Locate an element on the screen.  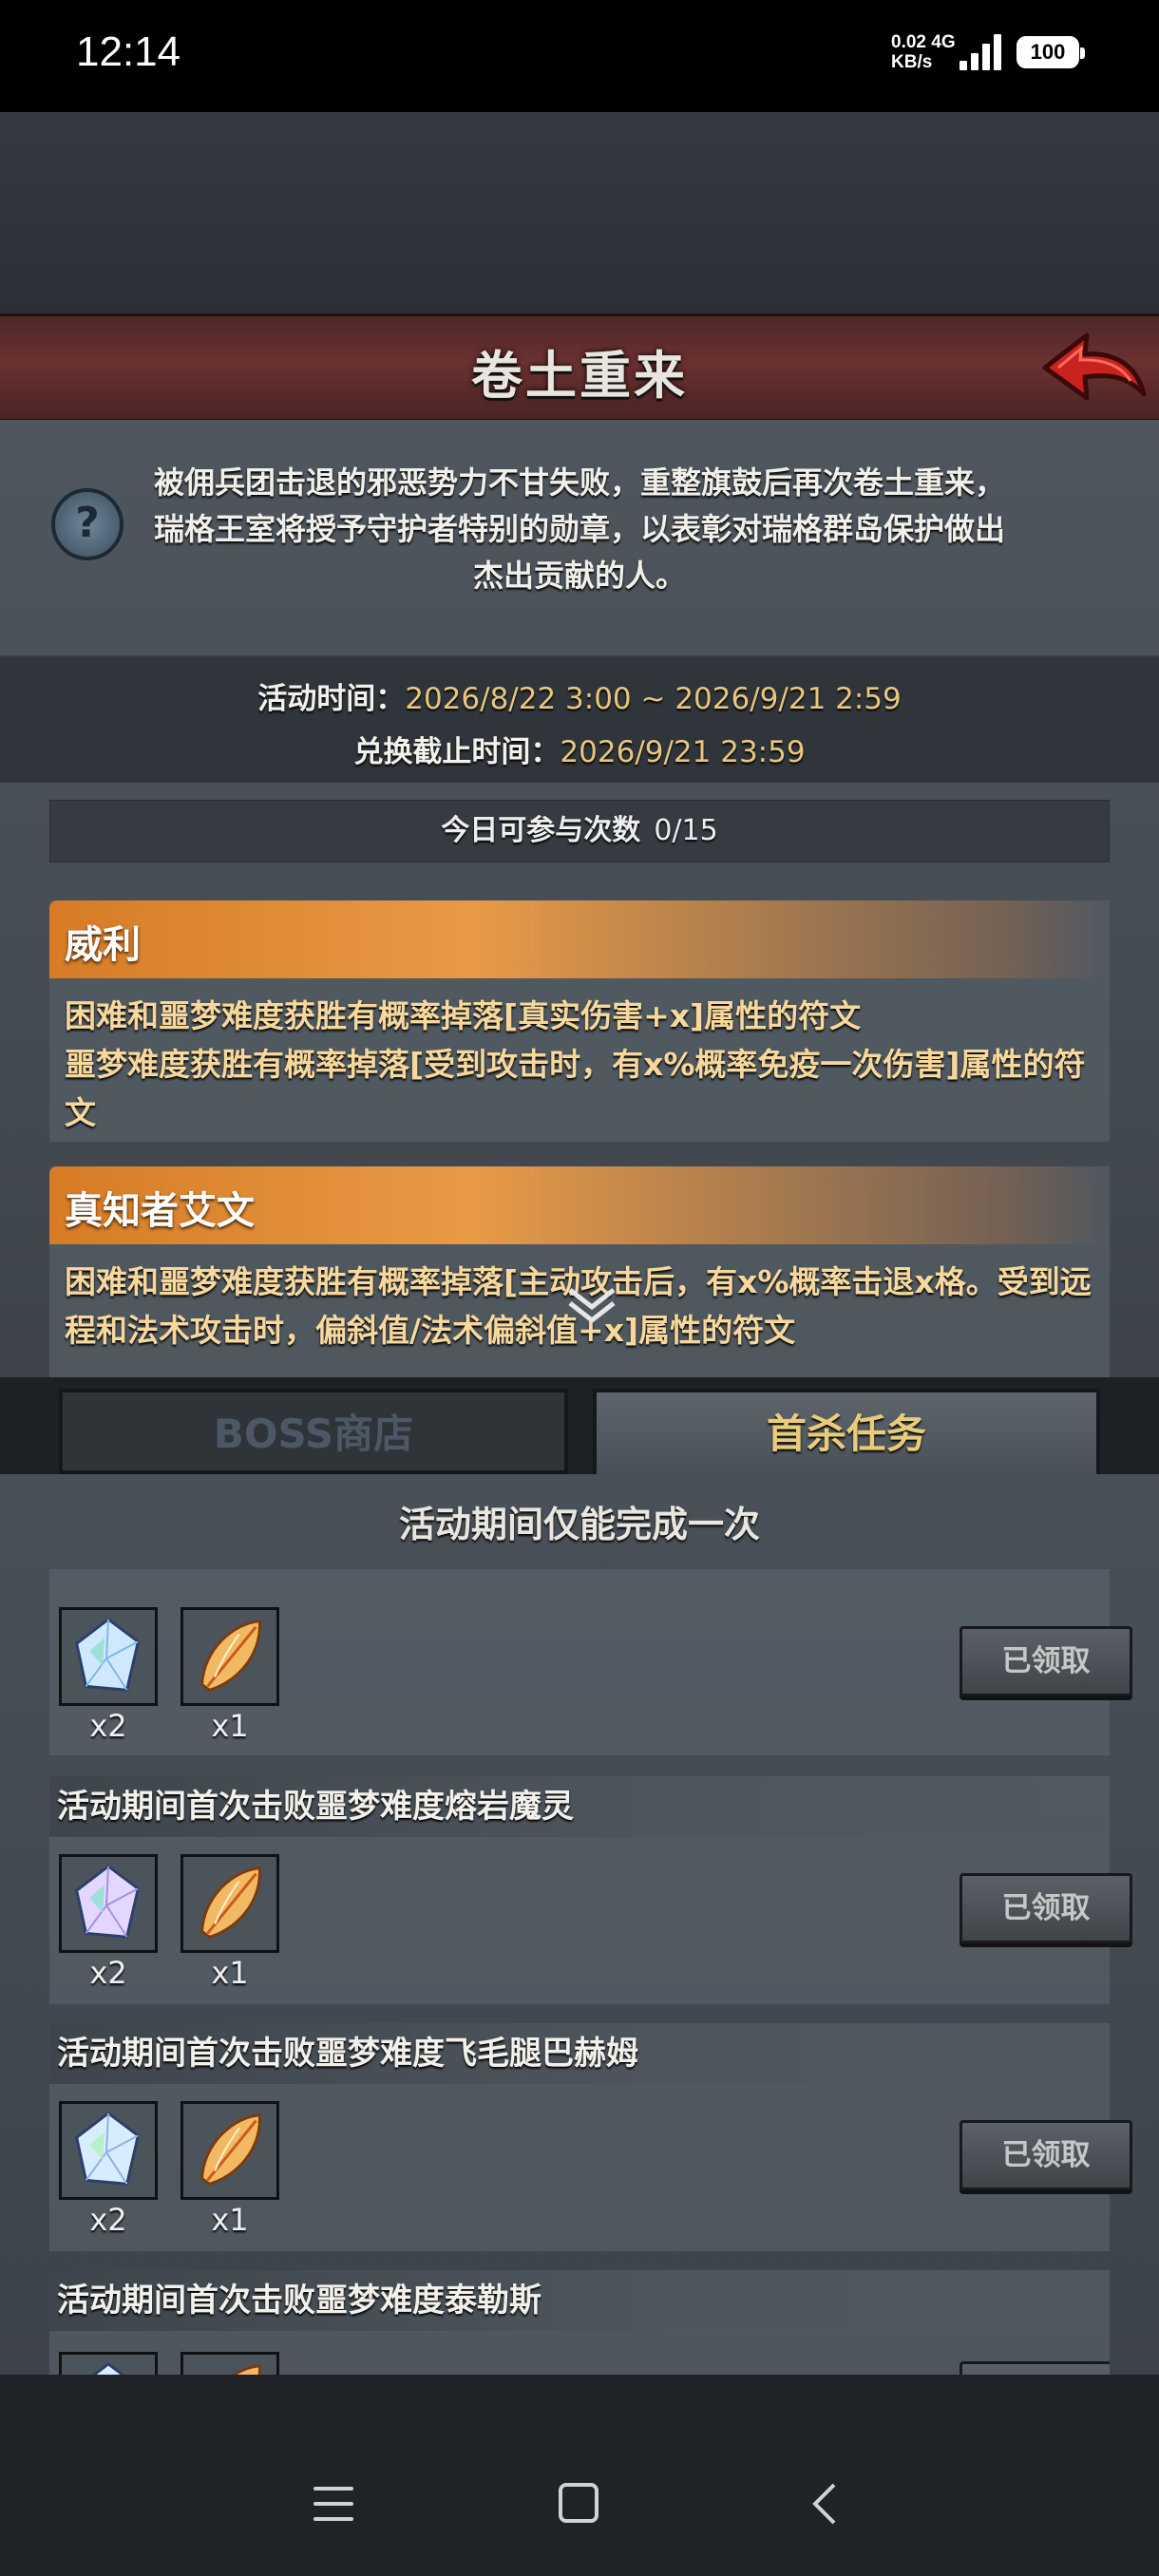
boss-name: 威利 is located at coordinates (103, 945).